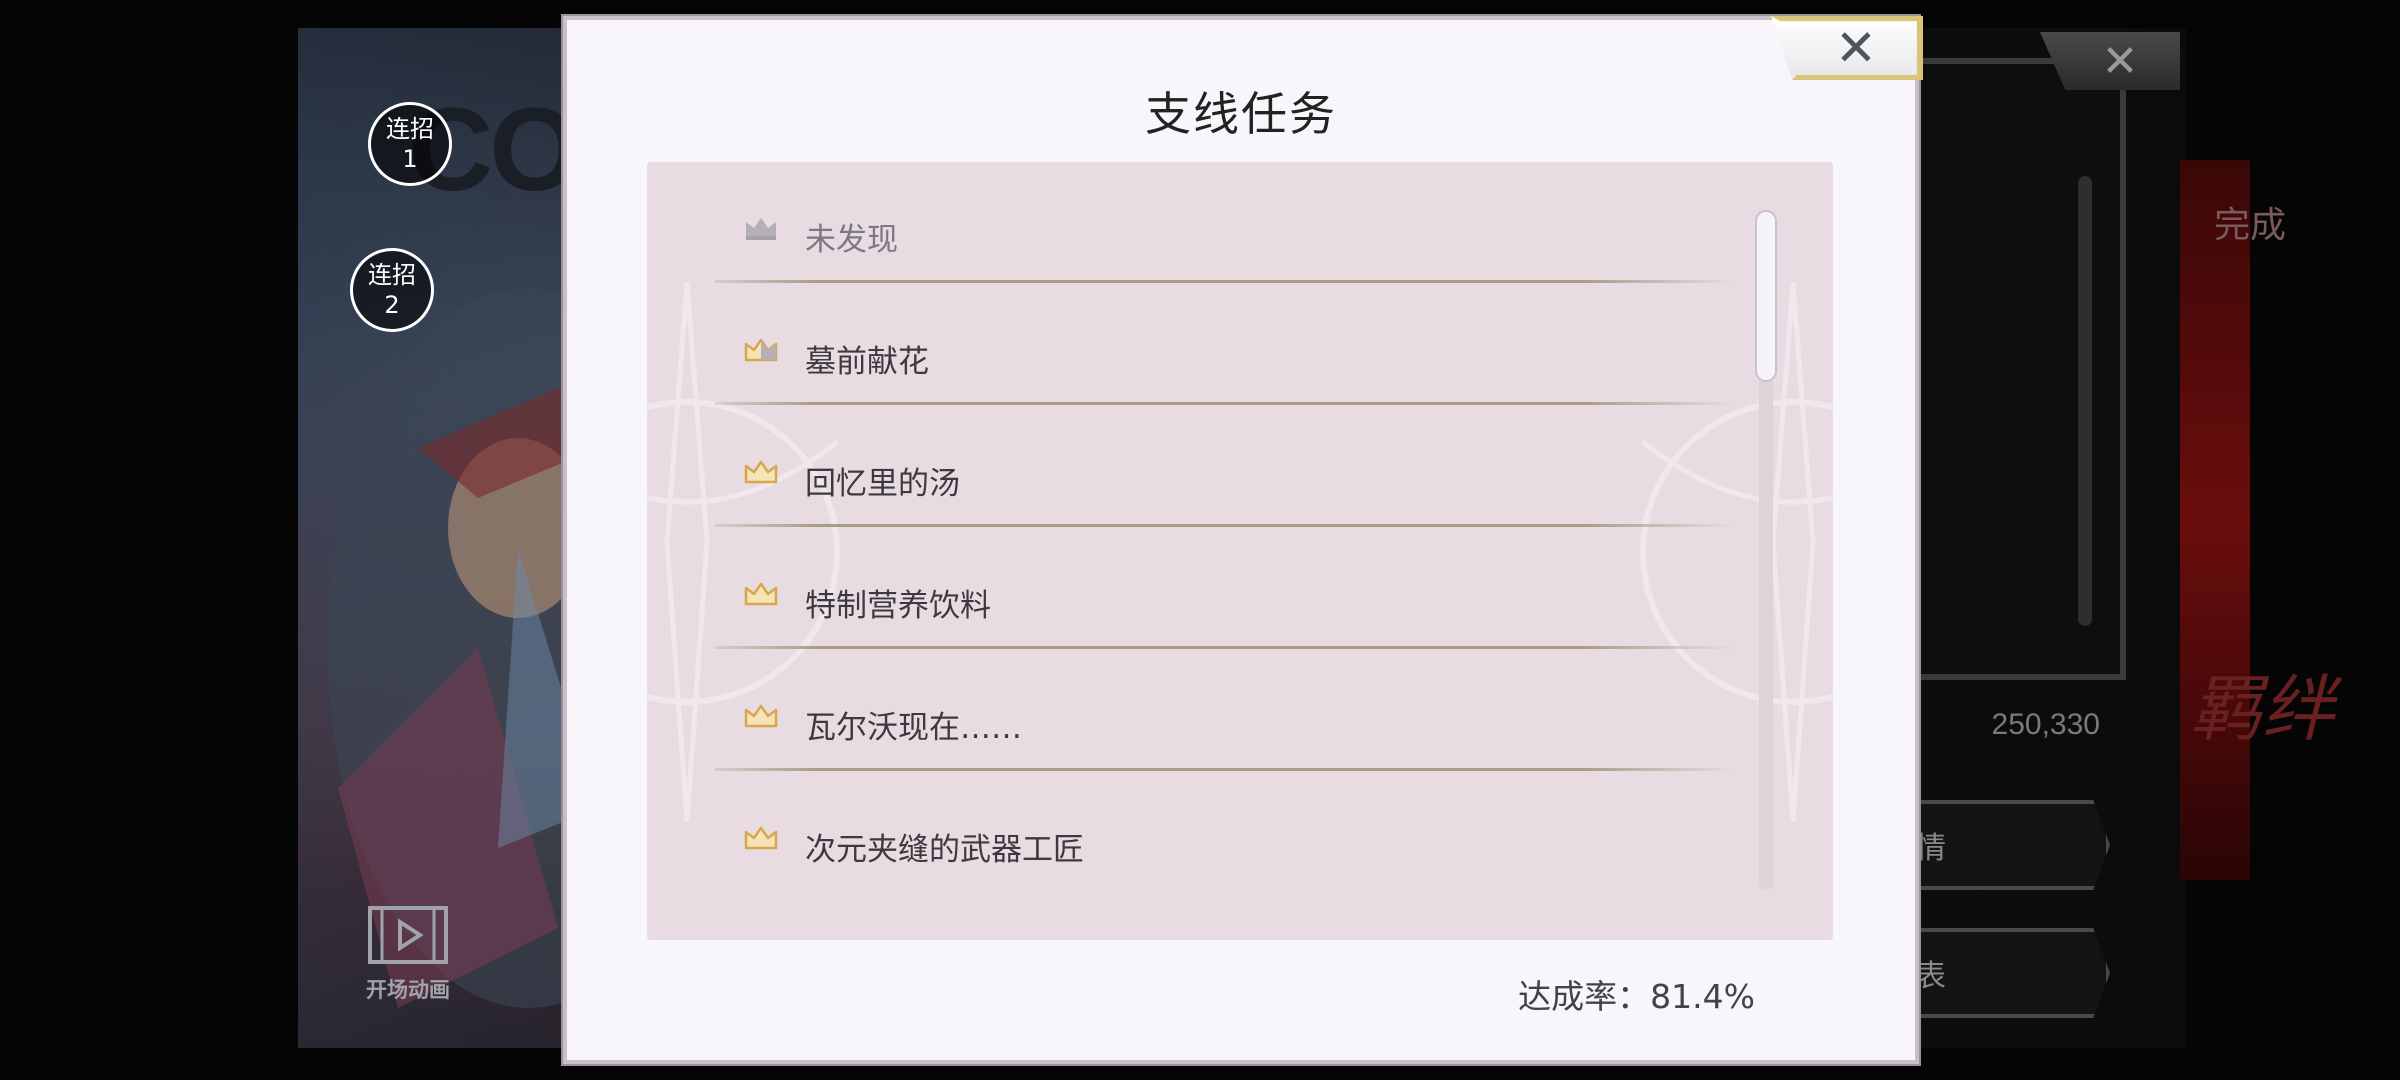  I want to click on scrollbar-thumb, so click(1766, 296).